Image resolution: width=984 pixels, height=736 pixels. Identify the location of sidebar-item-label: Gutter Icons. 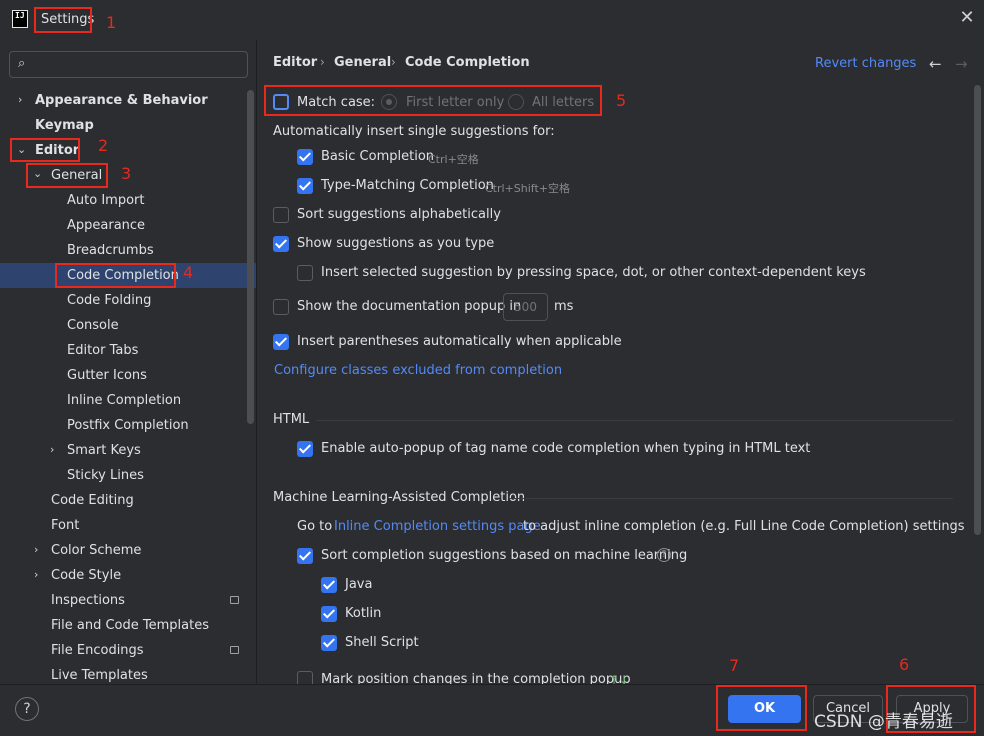
(107, 375).